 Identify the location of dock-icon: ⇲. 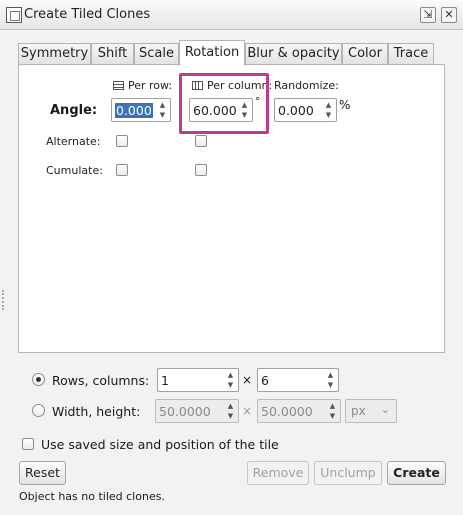
(428, 15).